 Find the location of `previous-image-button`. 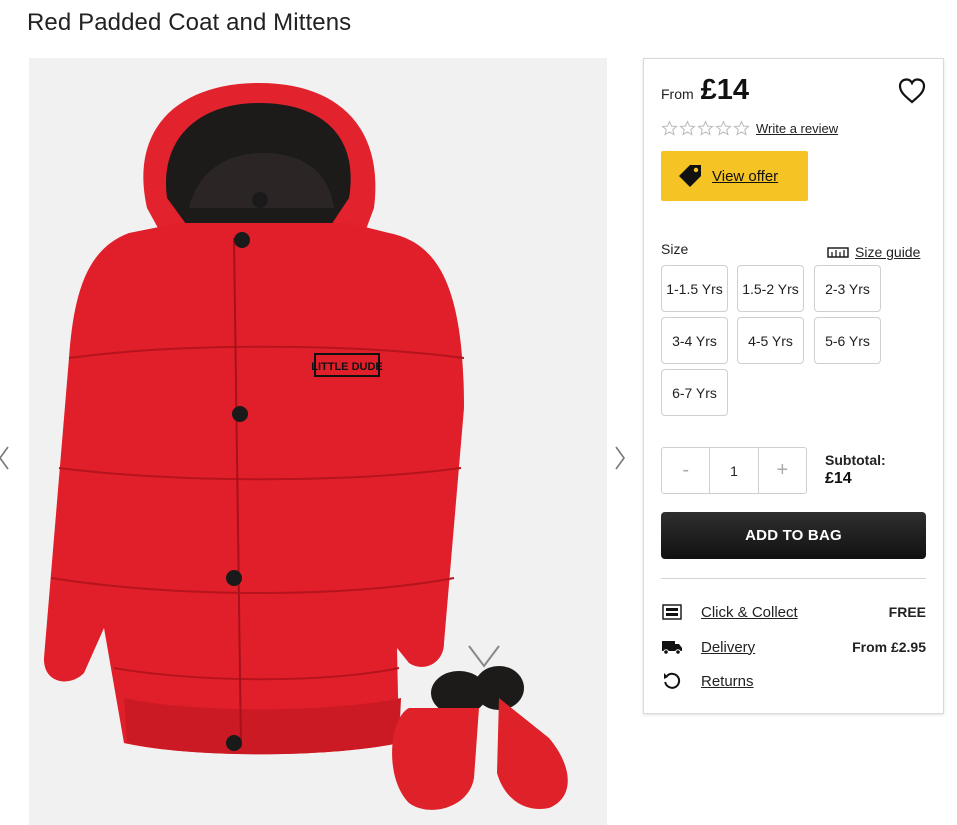

previous-image-button is located at coordinates (7, 458).